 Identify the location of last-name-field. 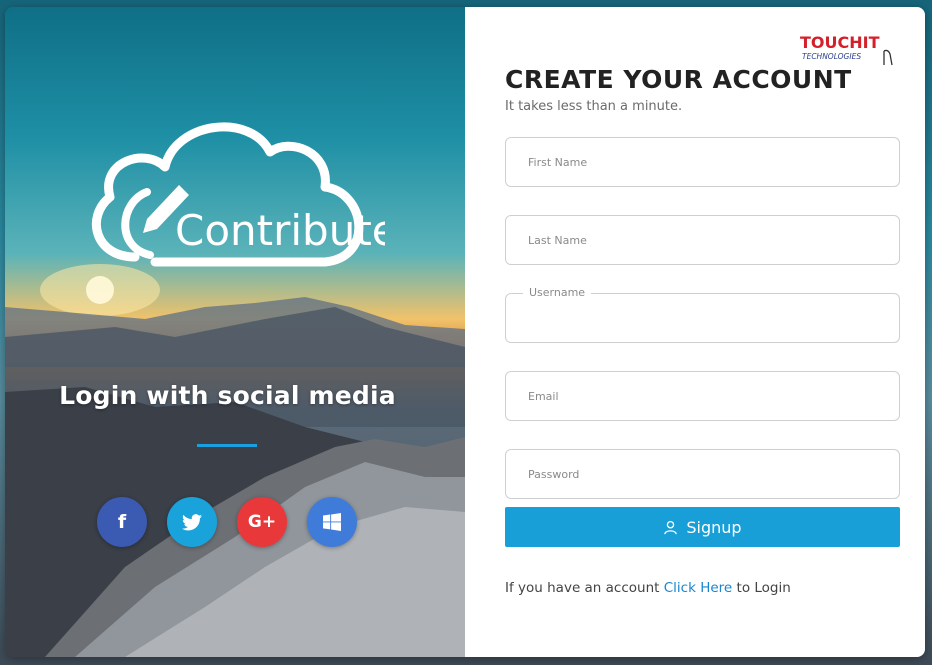
(702, 240).